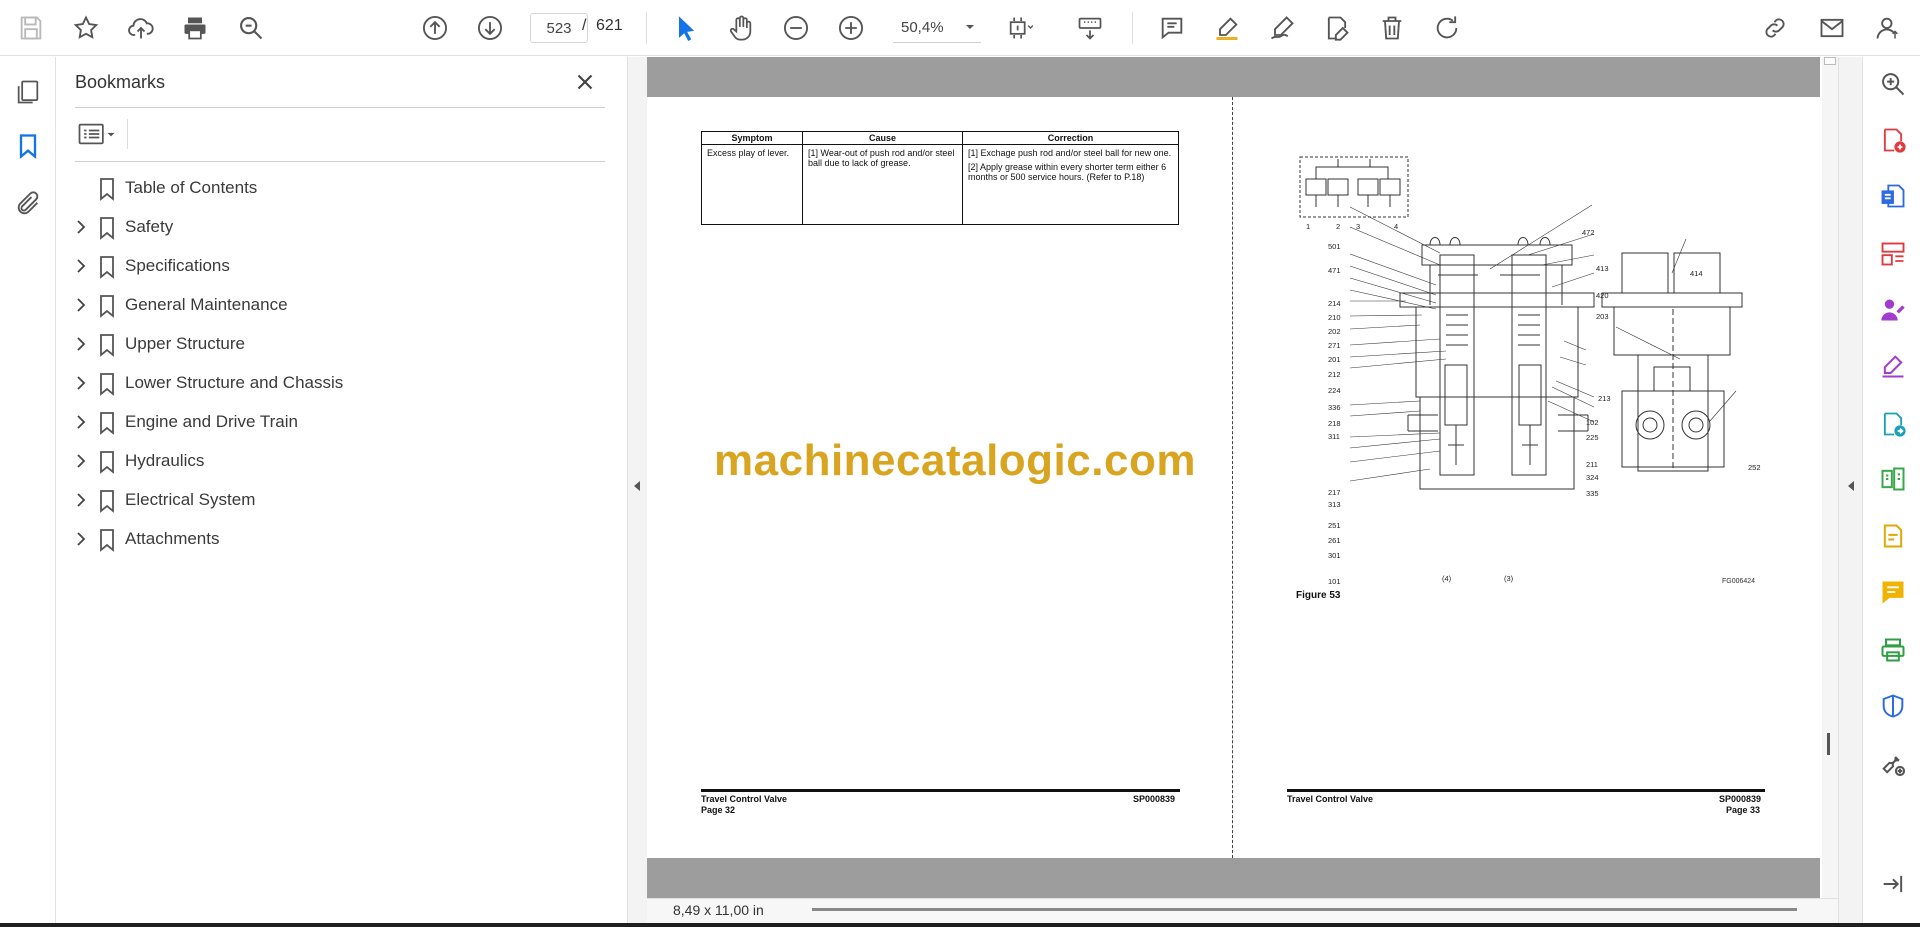  Describe the element at coordinates (1334, 374) in the screenshot. I see `diagram-label: 212` at that location.